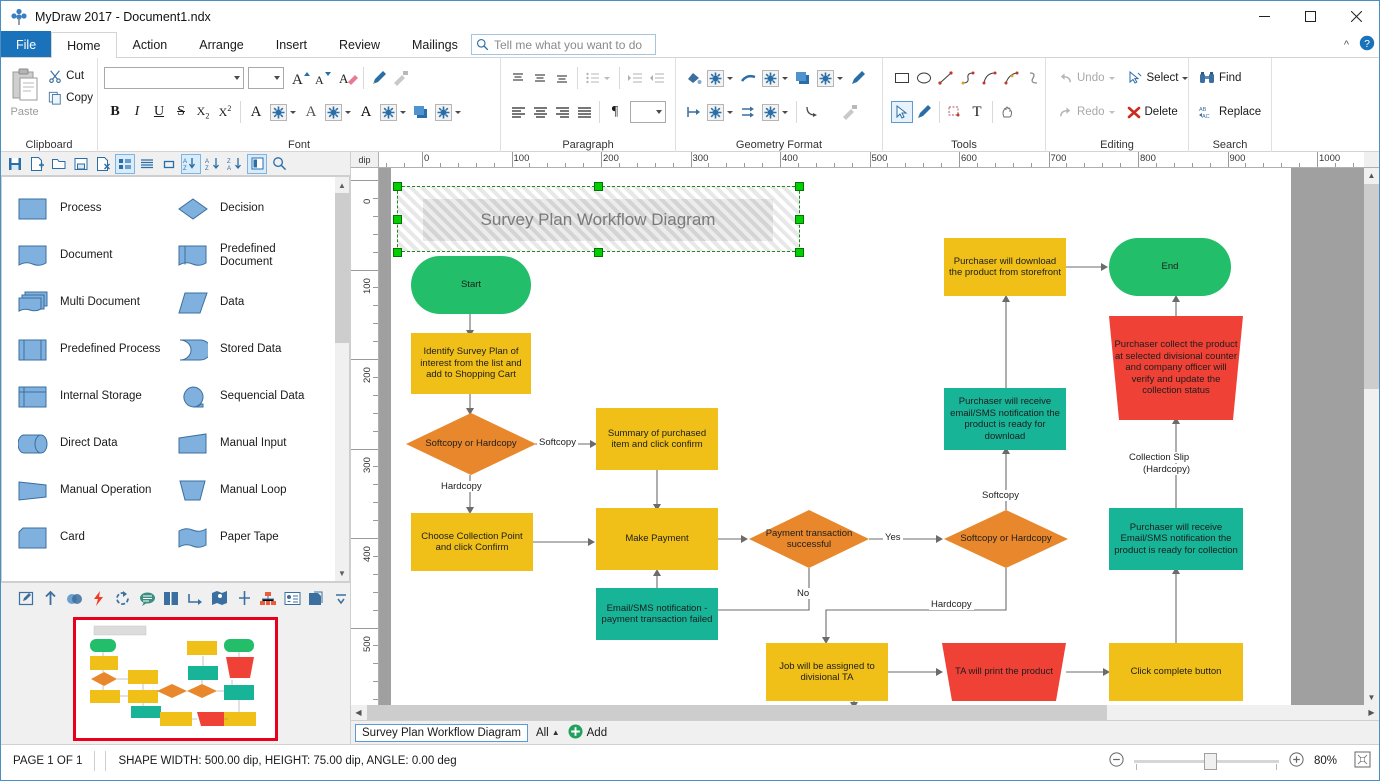 The image size is (1380, 781). What do you see at coordinates (365, 436) in the screenshot?
I see `vertical-ruler: 0100200300400500600` at bounding box center [365, 436].